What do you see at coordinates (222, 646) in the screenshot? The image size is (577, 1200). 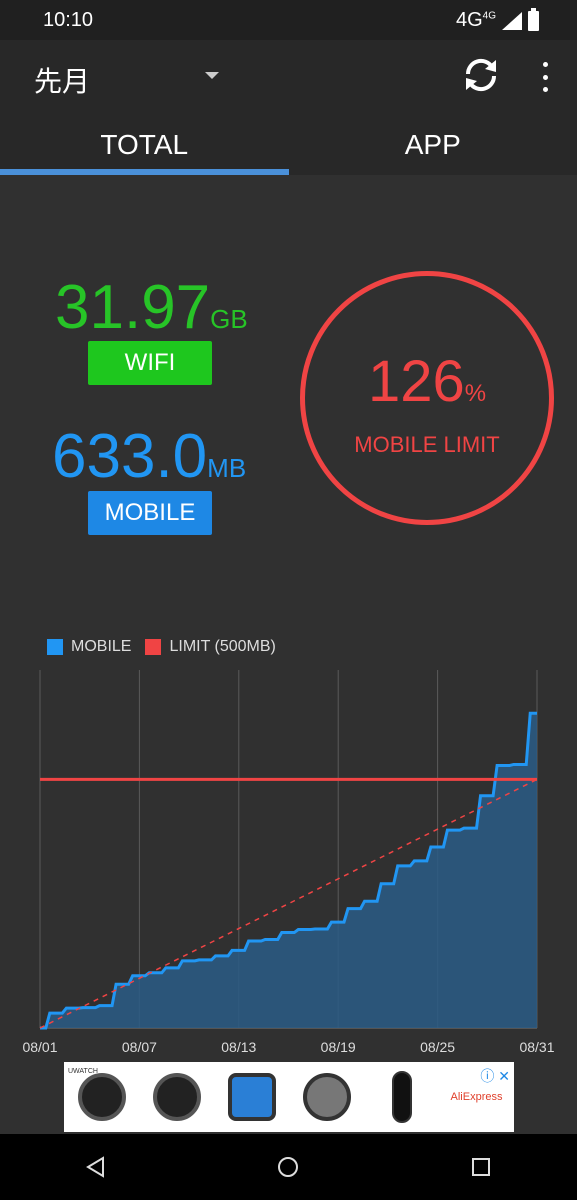 I see `legend-label-limit: LIMIT (500MB)` at bounding box center [222, 646].